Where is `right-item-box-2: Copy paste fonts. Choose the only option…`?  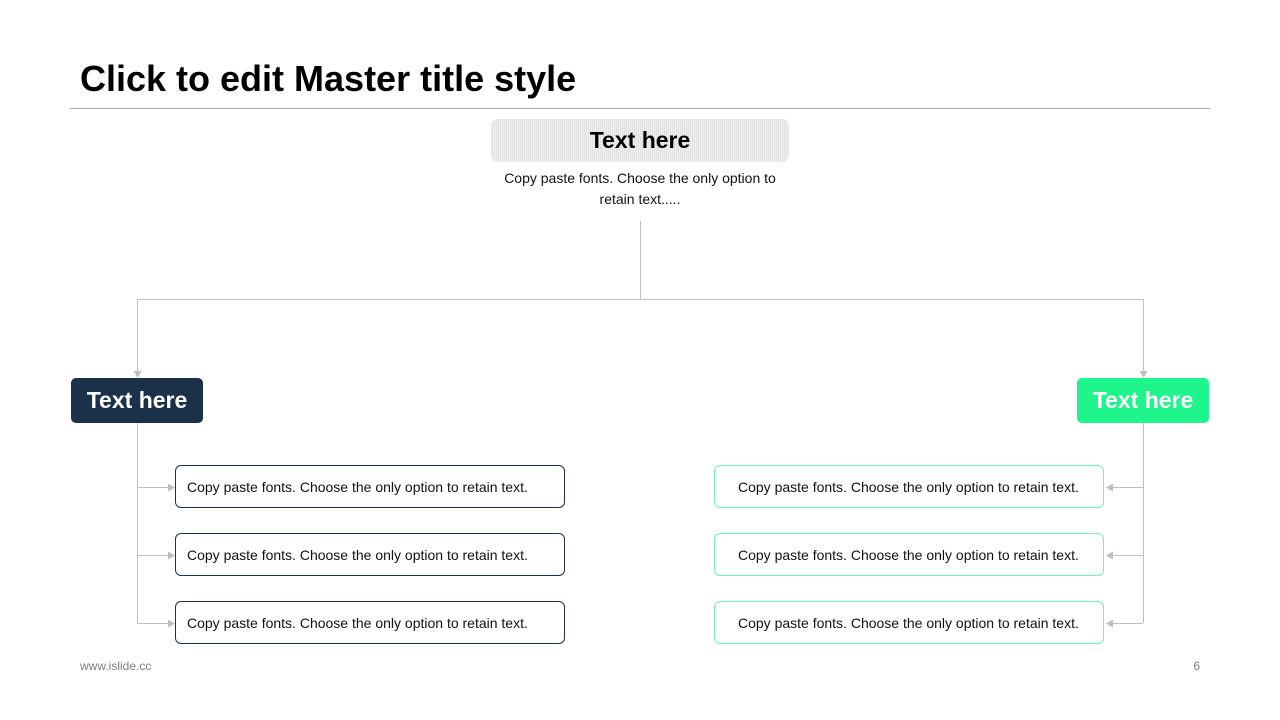 right-item-box-2: Copy paste fonts. Choose the only option… is located at coordinates (909, 554).